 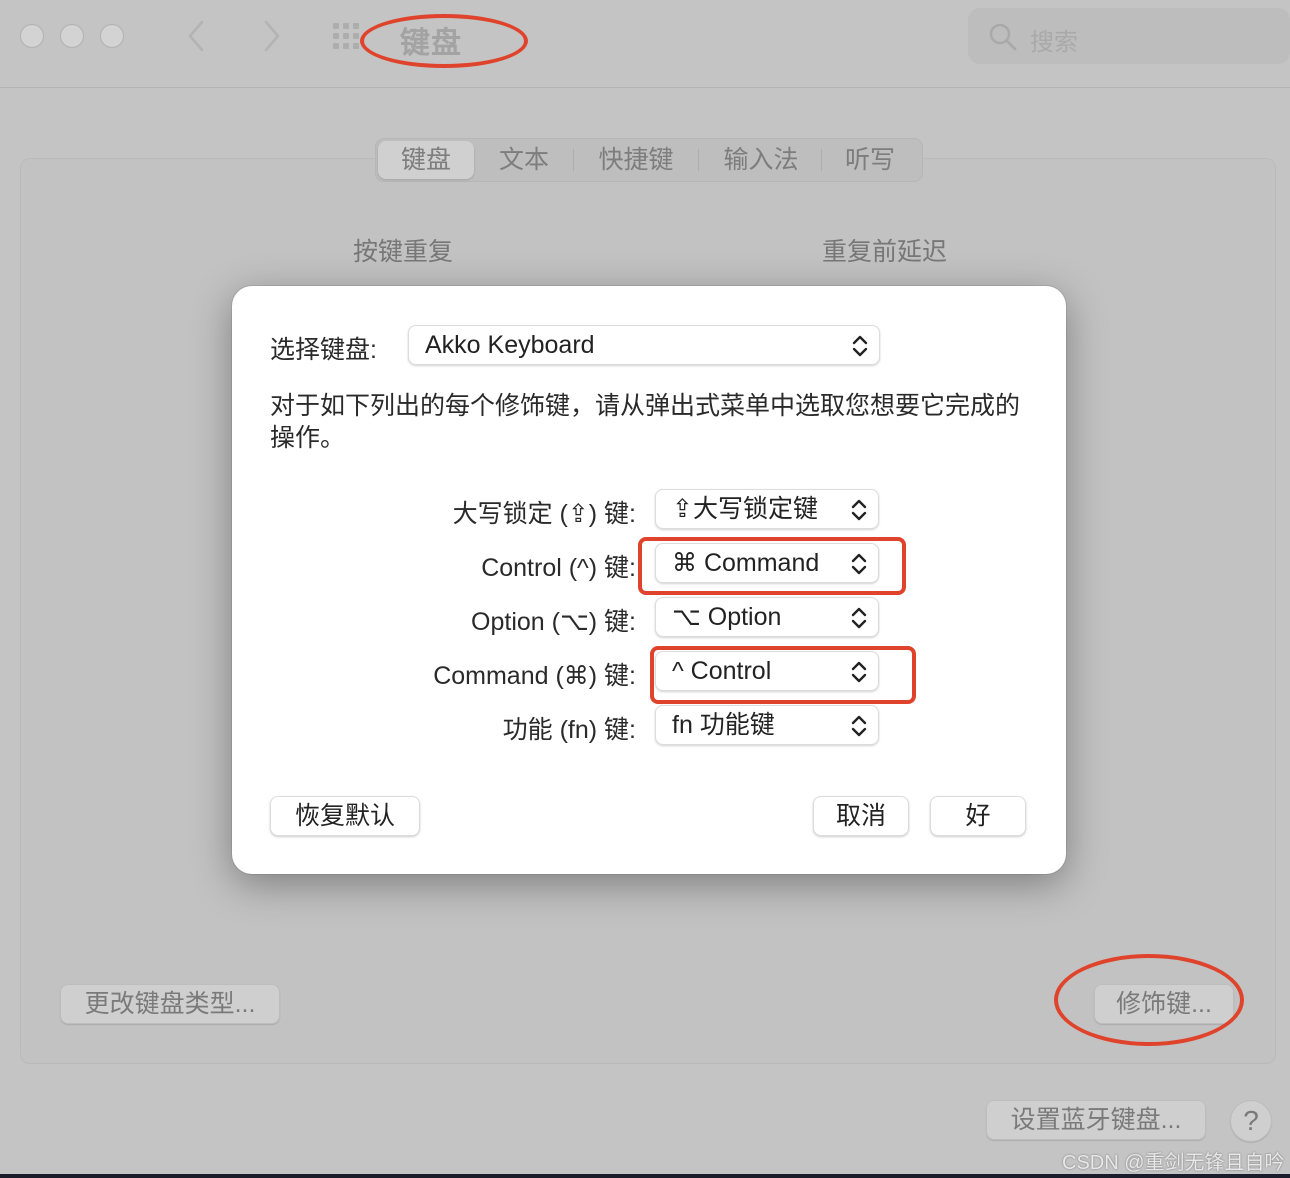 What do you see at coordinates (403, 252) in the screenshot?
I see `key-repeat-label: 按键重复` at bounding box center [403, 252].